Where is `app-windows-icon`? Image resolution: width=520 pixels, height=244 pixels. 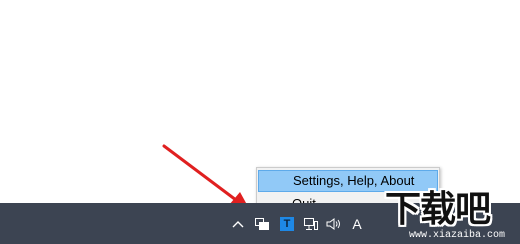
app-windows-icon is located at coordinates (262, 223).